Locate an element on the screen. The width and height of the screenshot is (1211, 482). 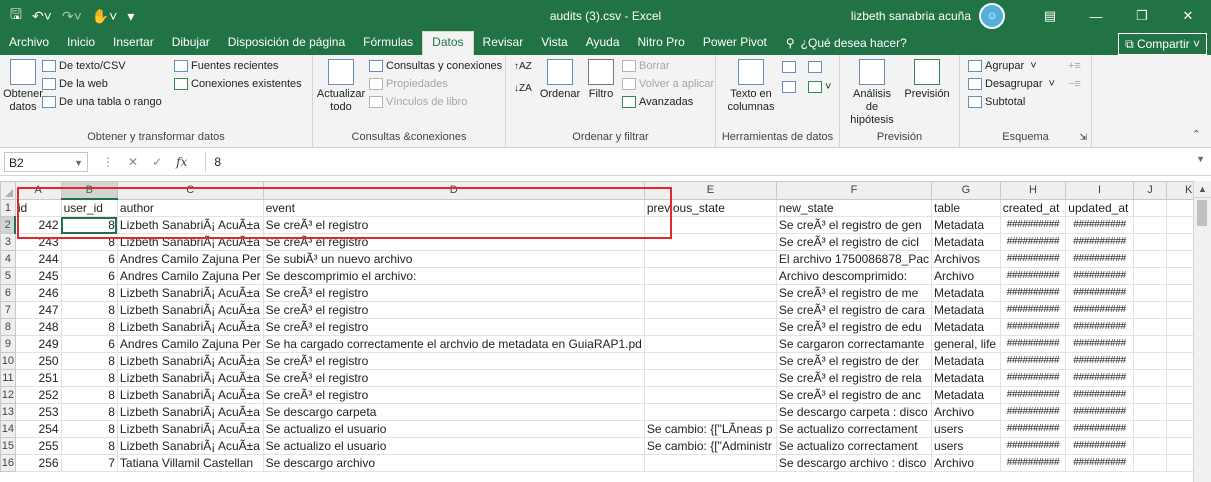
cell-c10: Lizbeth SanabriÃ¡ AcuÃ±a is located at coordinates (190, 361).